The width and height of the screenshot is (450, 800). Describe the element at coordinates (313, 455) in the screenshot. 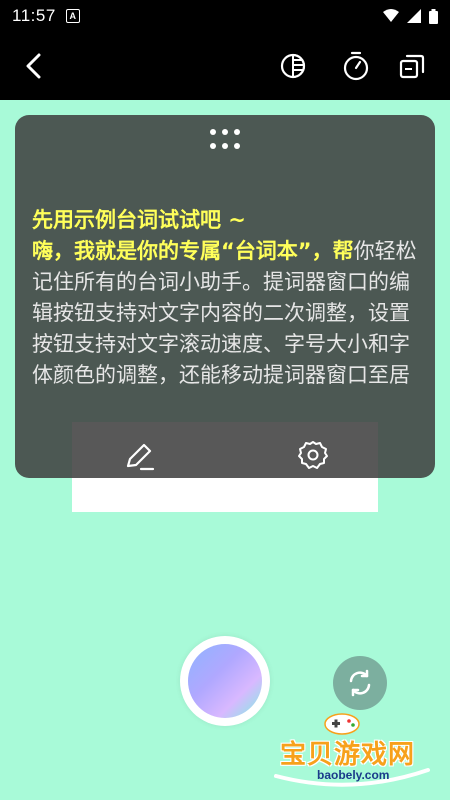

I see `settings-gear-icon` at that location.